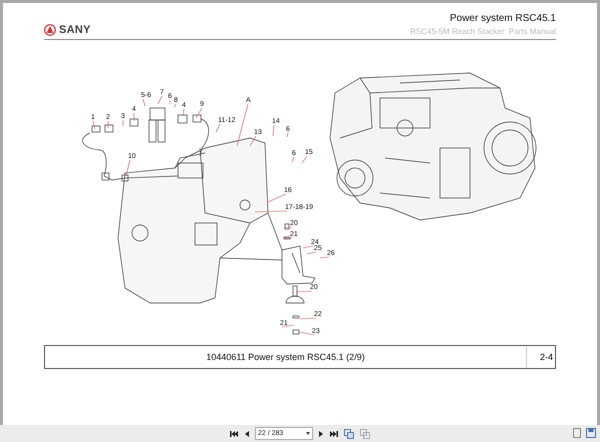 Image resolution: width=600 pixels, height=442 pixels. Describe the element at coordinates (50, 30) in the screenshot. I see `logo-icon` at that location.